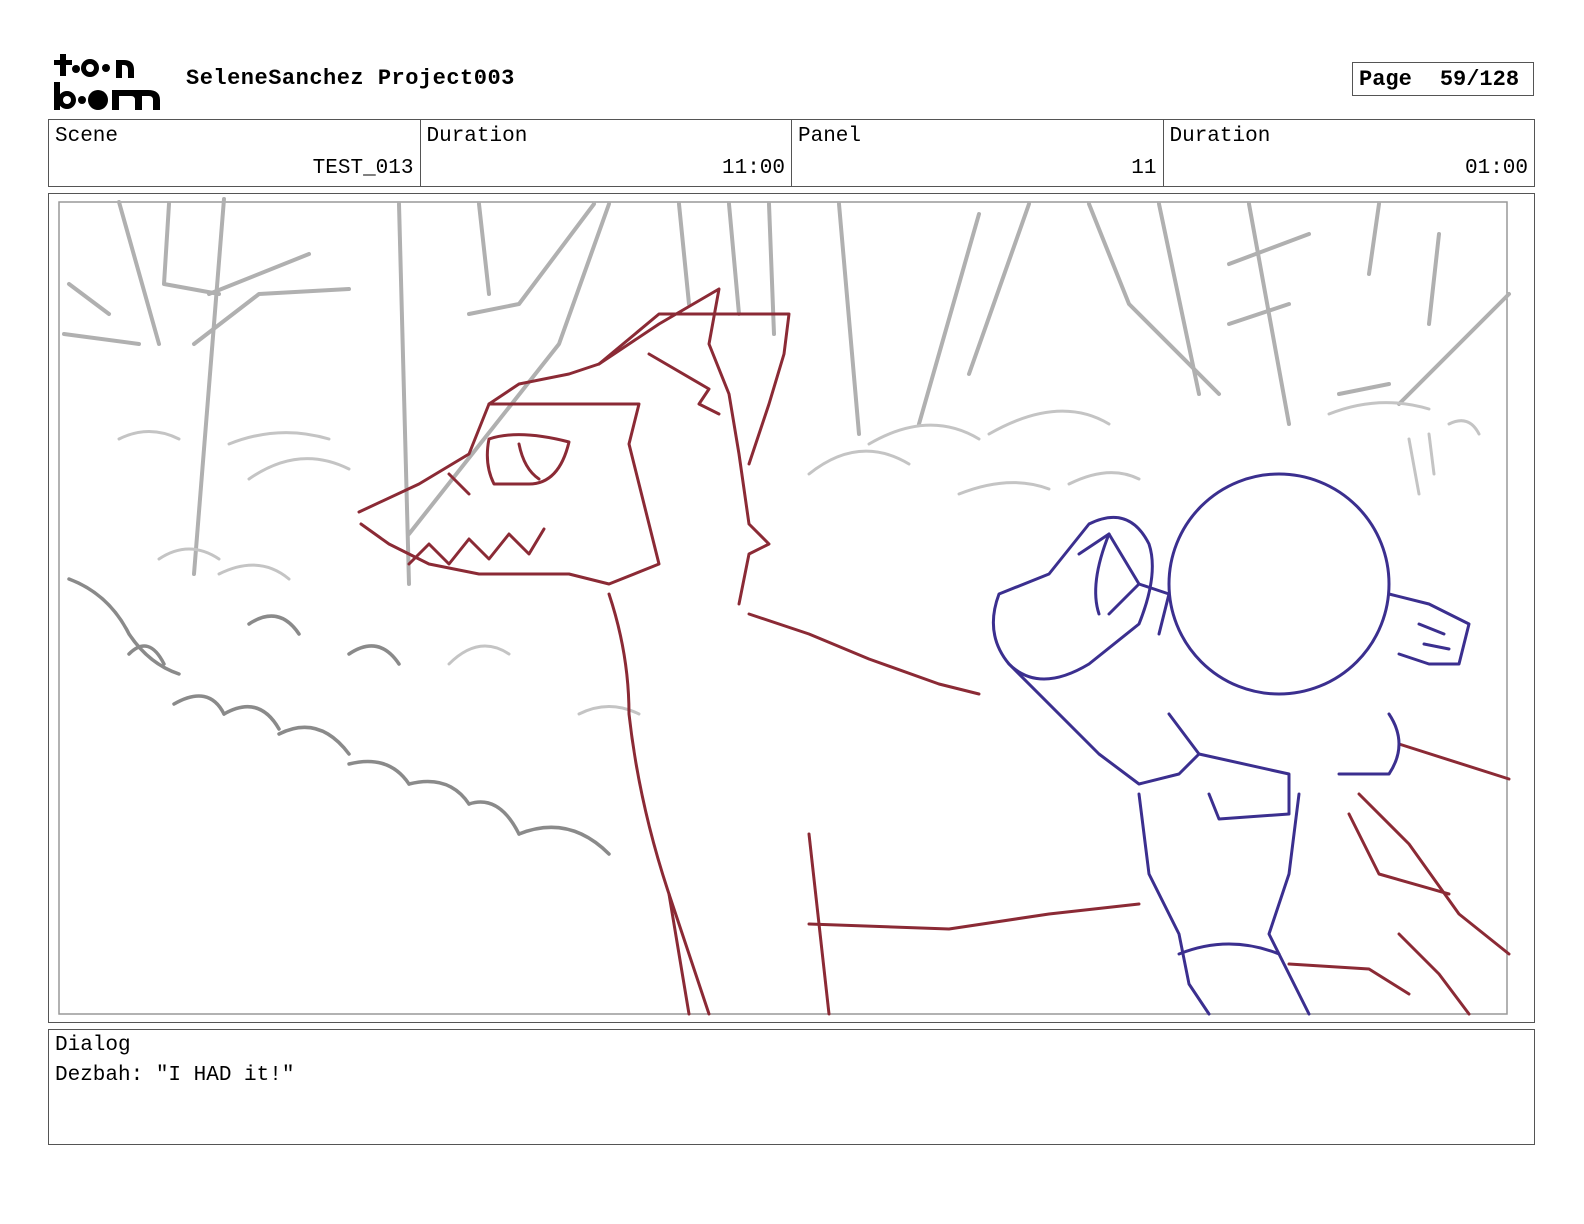 Image resolution: width=1584 pixels, height=1224 pixels. Describe the element at coordinates (1231, 744) in the screenshot. I see `girl-character` at that location.